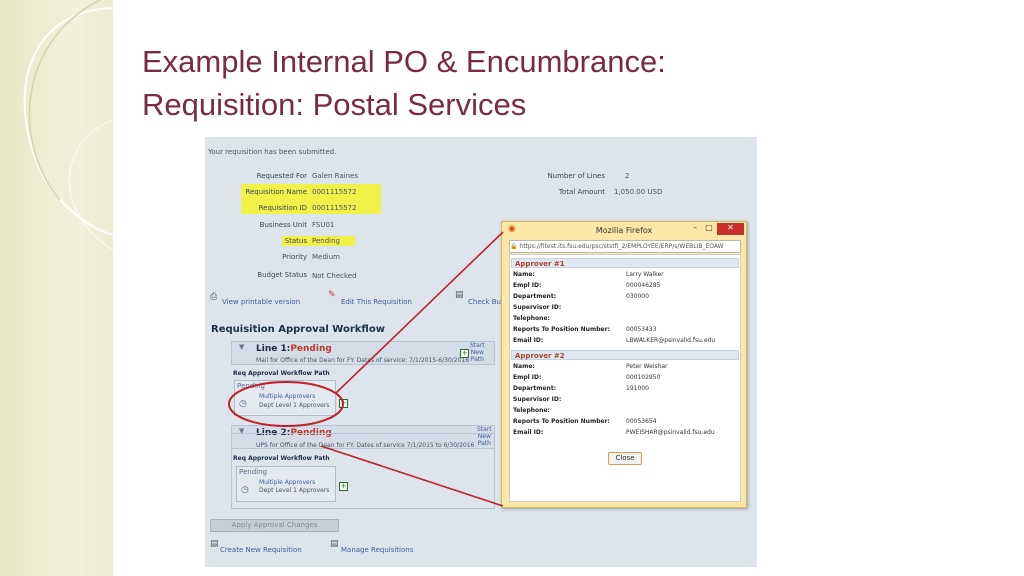 The image size is (1024, 576). I want to click on submitted-message: Your requisition has been submitted., so click(272, 152).